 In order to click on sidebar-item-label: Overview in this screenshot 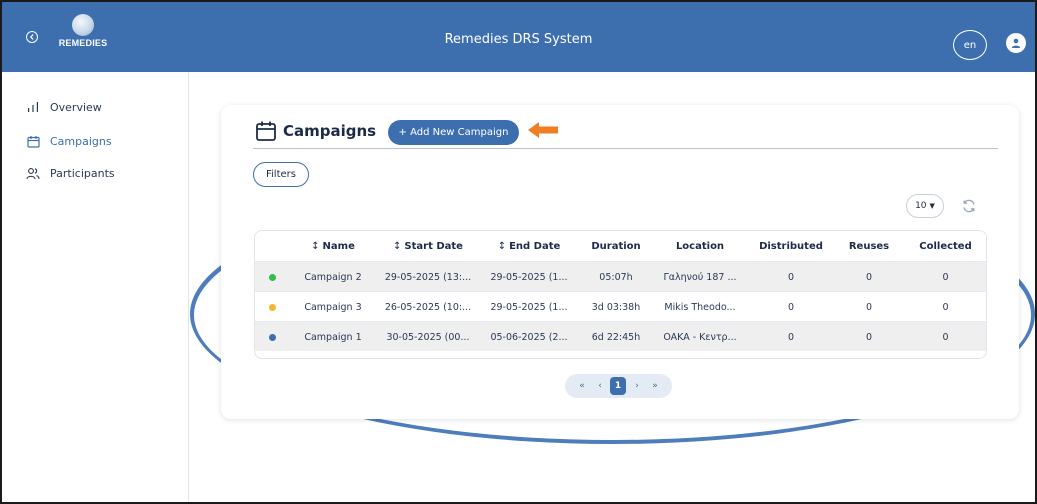, I will do `click(76, 107)`.